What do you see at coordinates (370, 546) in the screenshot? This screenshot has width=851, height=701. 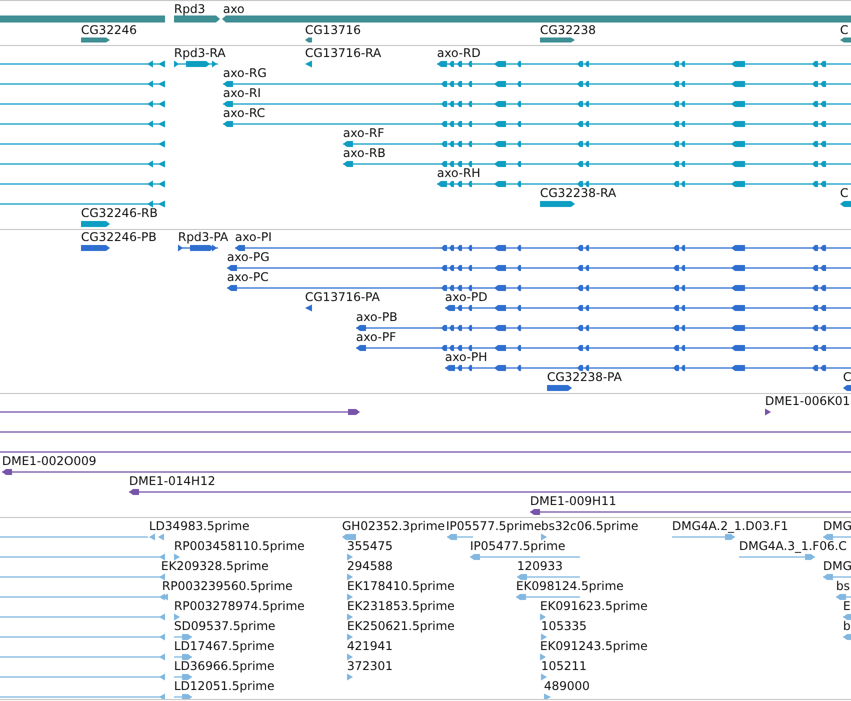 I see `est-label: 355475` at bounding box center [370, 546].